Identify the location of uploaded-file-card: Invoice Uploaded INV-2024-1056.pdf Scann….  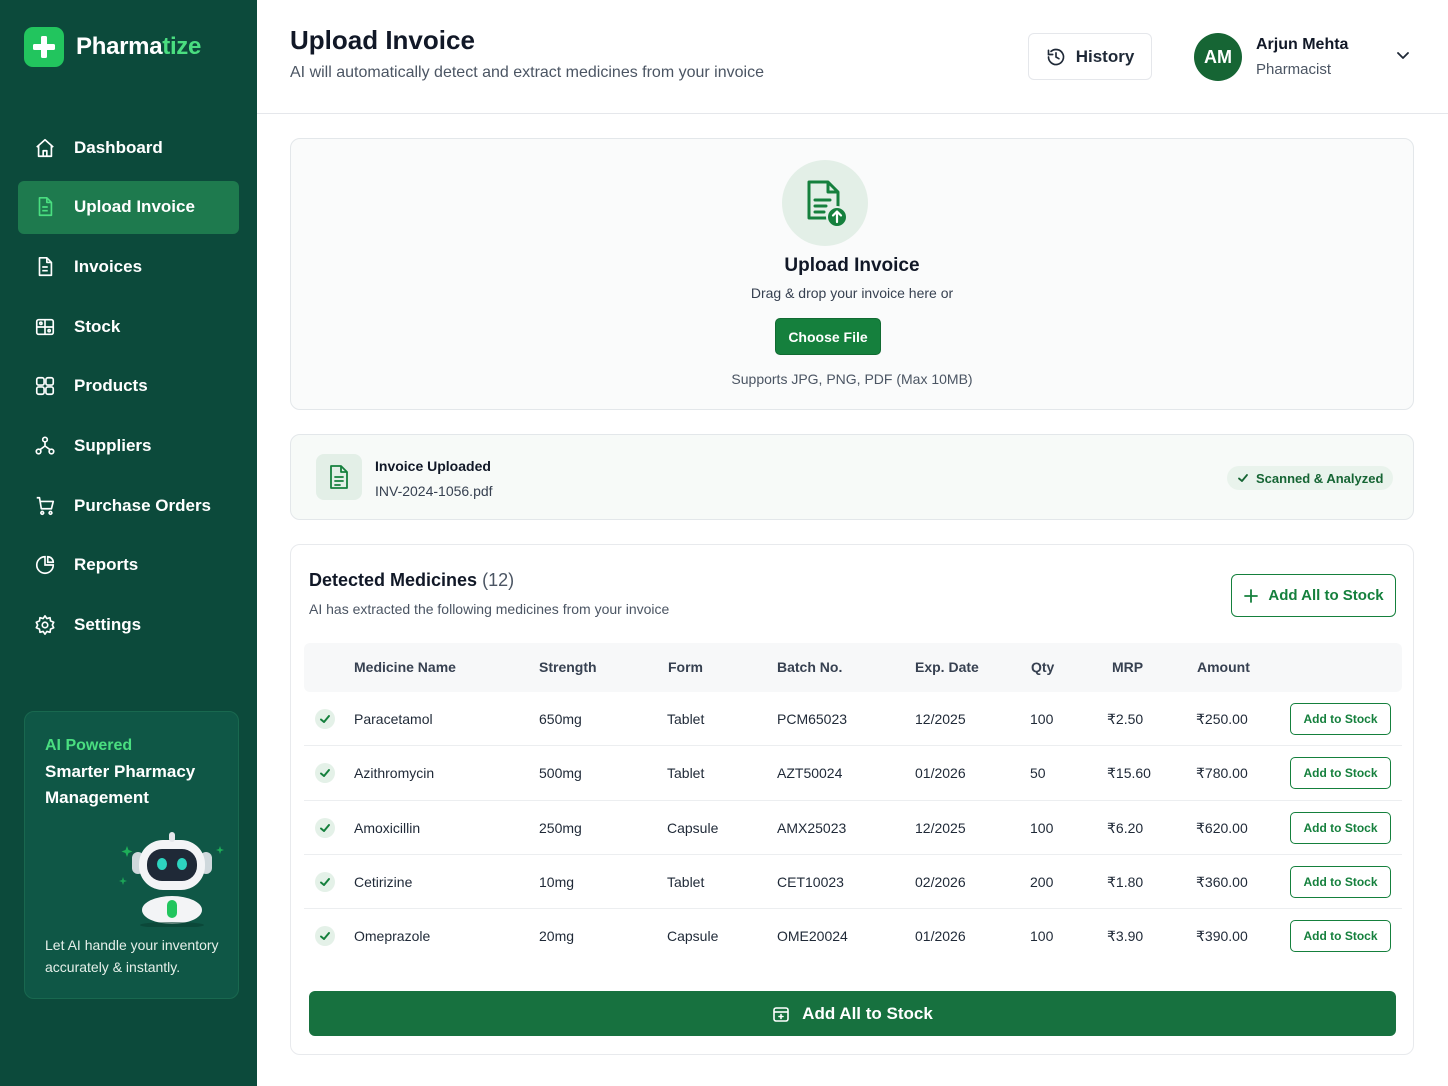
(852, 477).